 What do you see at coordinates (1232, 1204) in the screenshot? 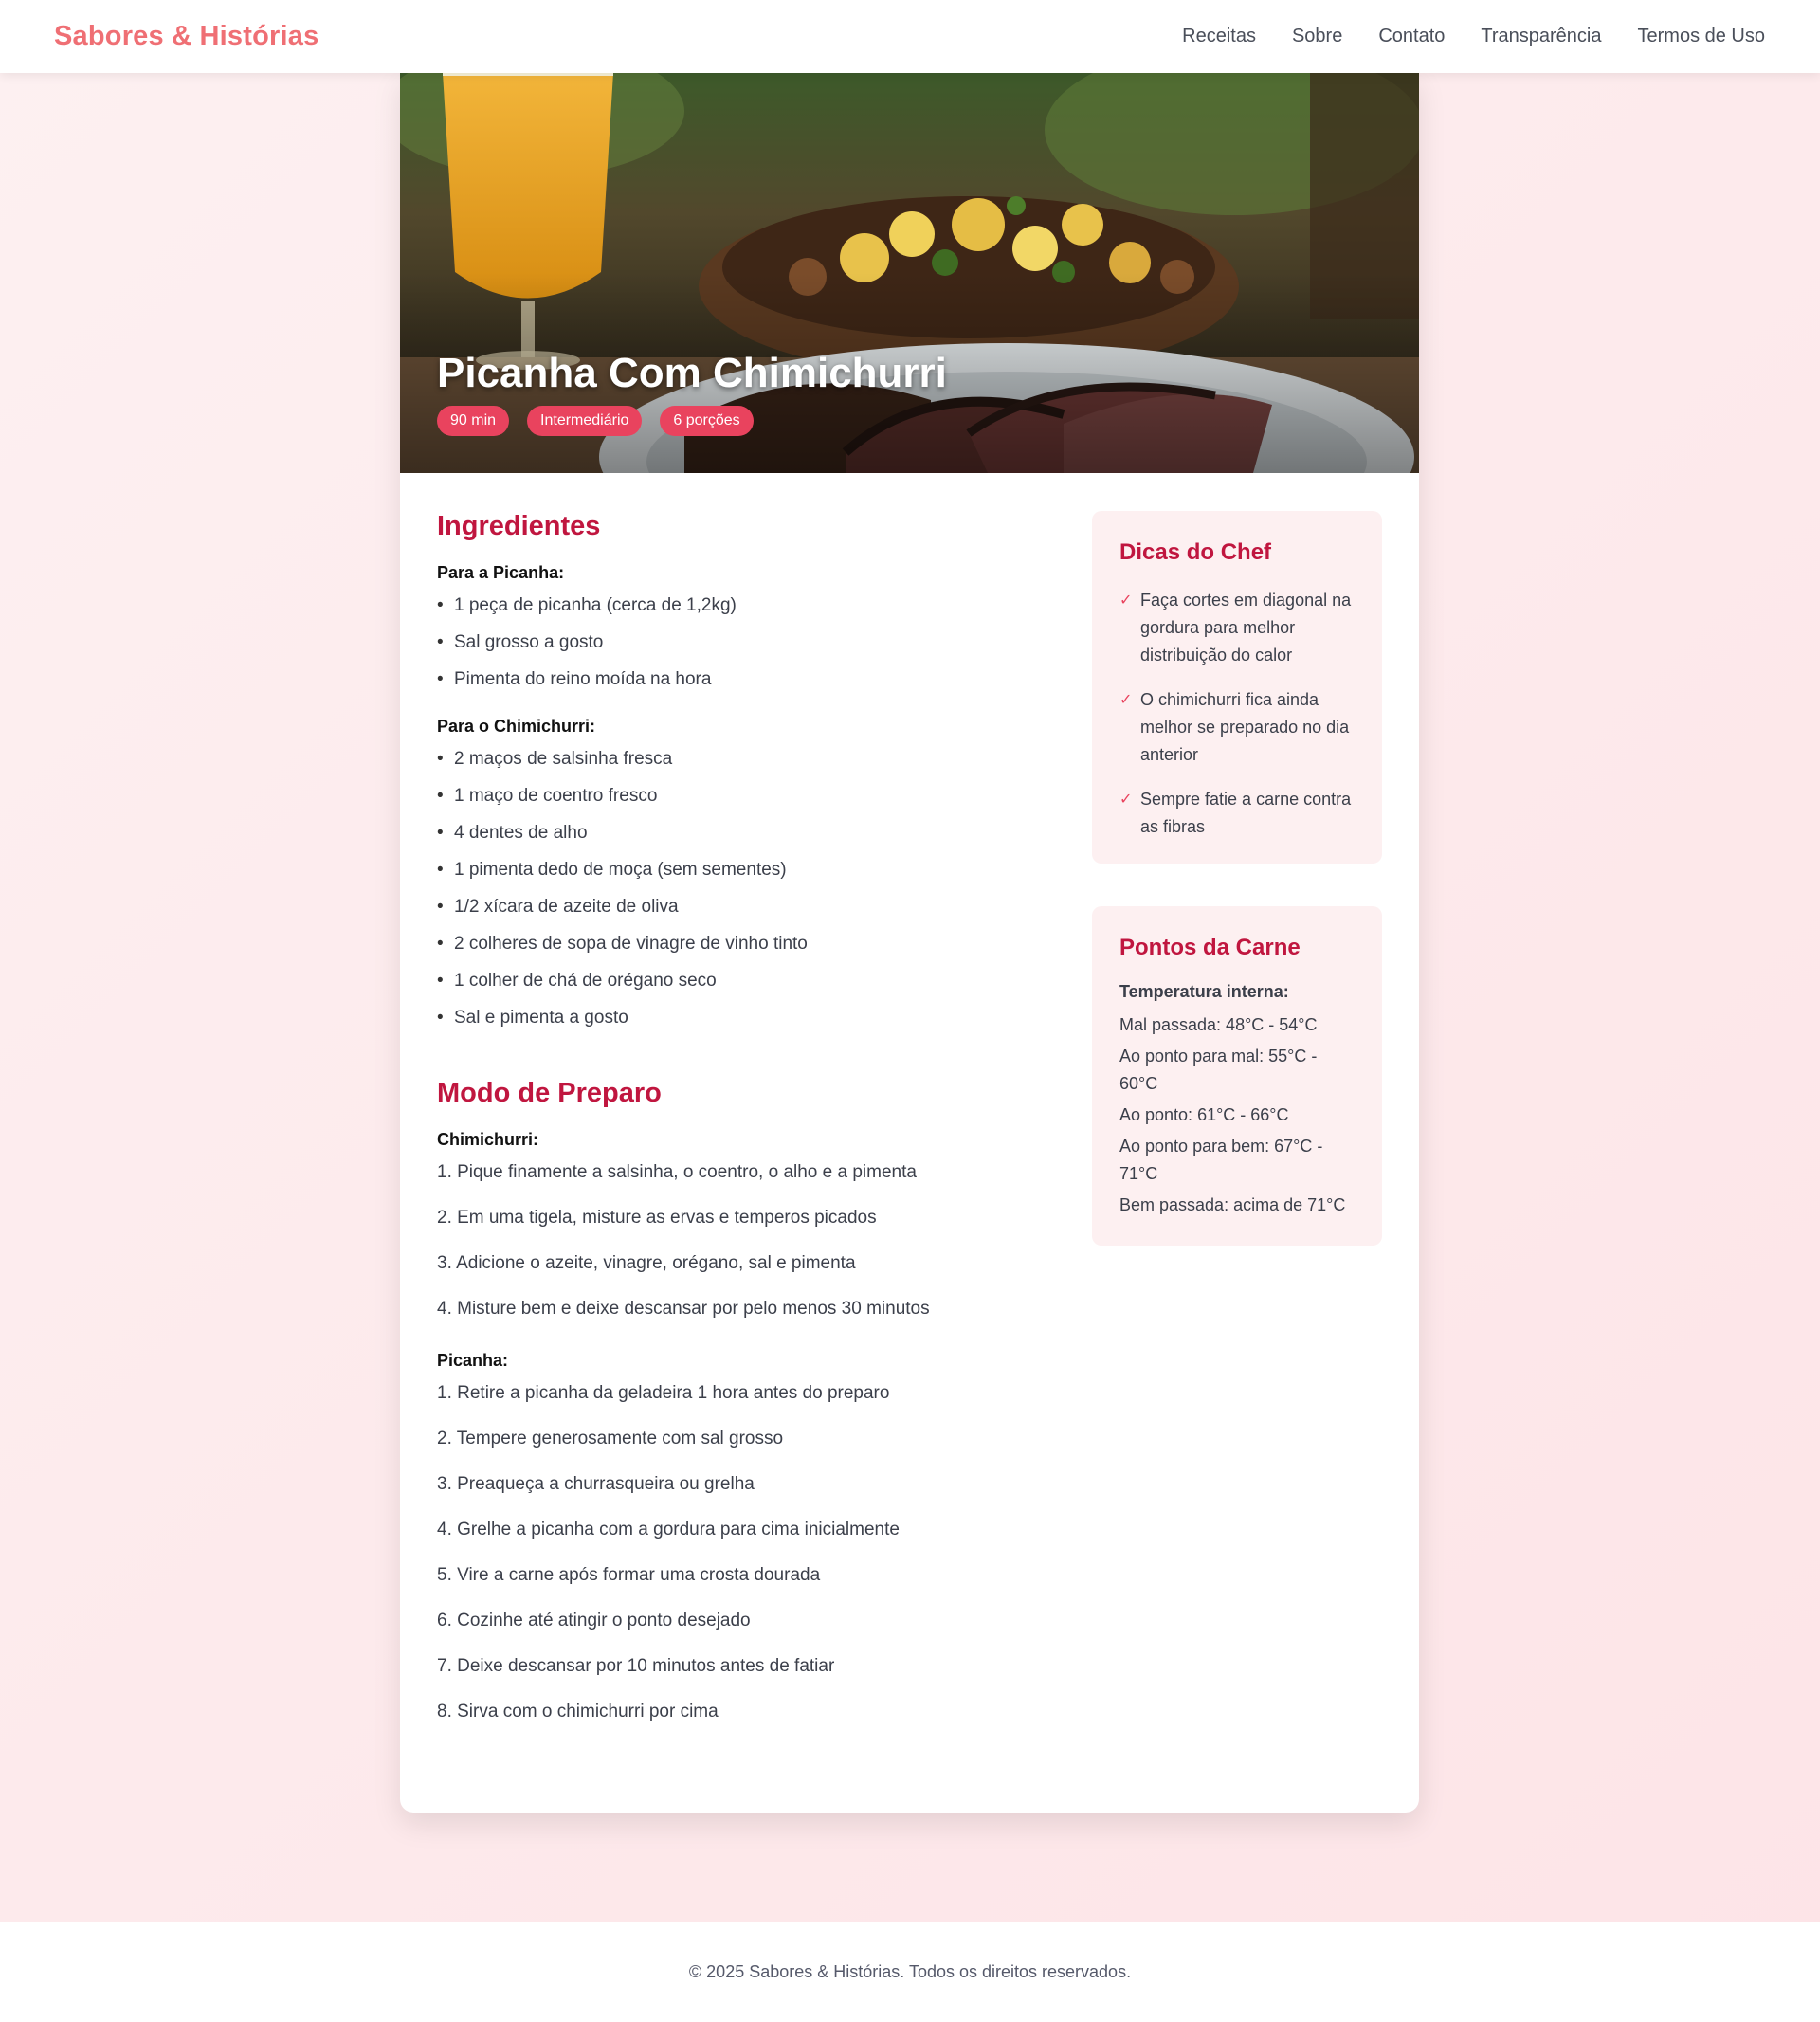
I see `doneness-item: Bem passada: acima de 71°C` at bounding box center [1232, 1204].